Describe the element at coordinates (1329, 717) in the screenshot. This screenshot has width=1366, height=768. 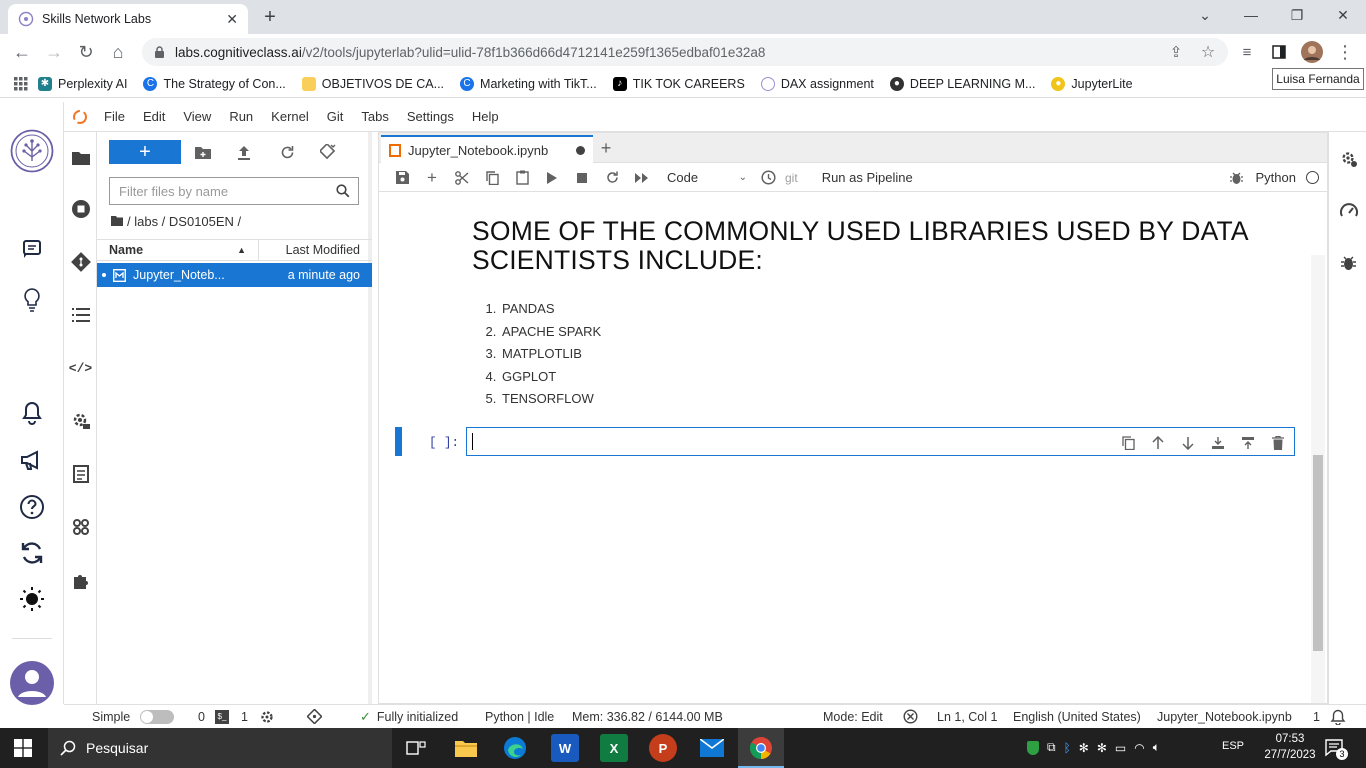
I see `notification-count: 1` at that location.